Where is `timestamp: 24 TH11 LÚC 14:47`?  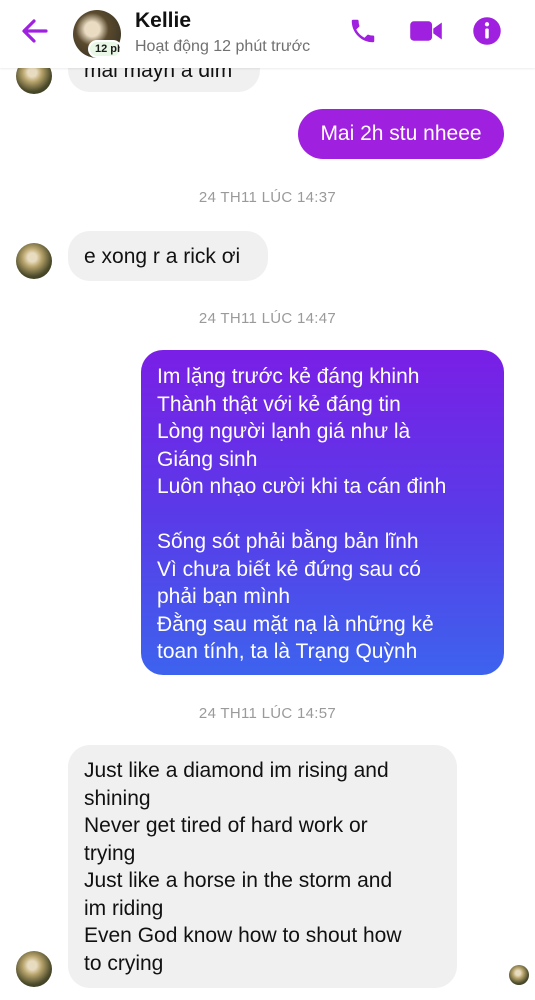
timestamp: 24 TH11 LÚC 14:47 is located at coordinates (267, 318).